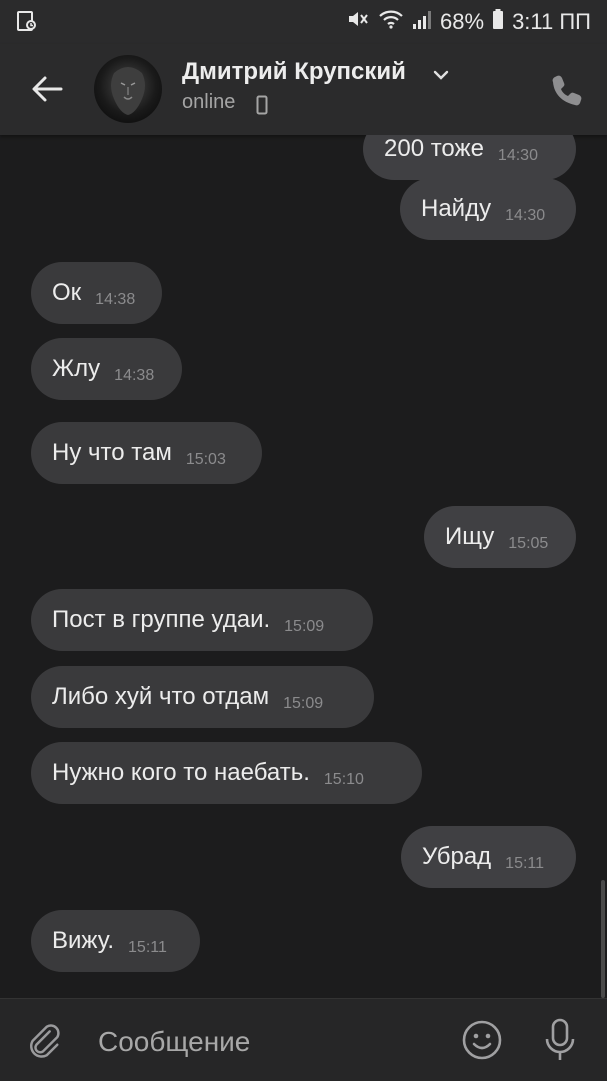 The width and height of the screenshot is (607, 1081). What do you see at coordinates (47, 89) in the screenshot?
I see `back-arrow-icon` at bounding box center [47, 89].